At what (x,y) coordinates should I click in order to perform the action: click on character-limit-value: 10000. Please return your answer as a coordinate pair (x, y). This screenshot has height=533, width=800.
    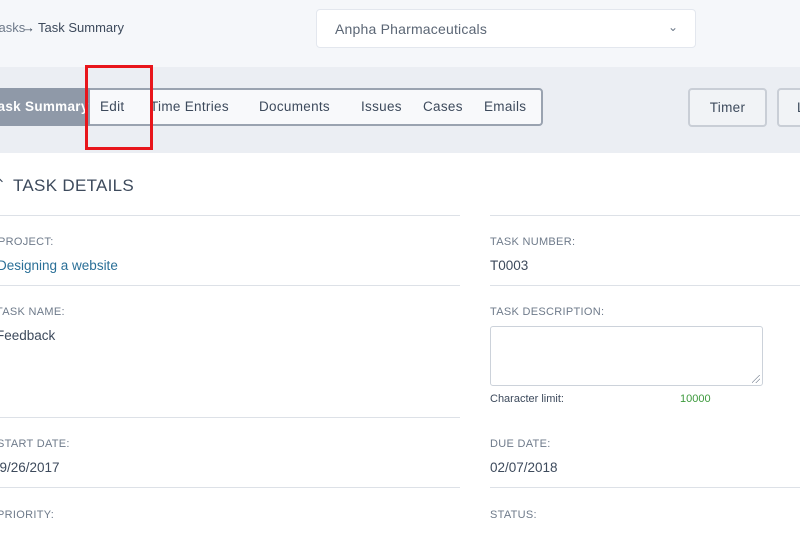
    Looking at the image, I should click on (695, 399).